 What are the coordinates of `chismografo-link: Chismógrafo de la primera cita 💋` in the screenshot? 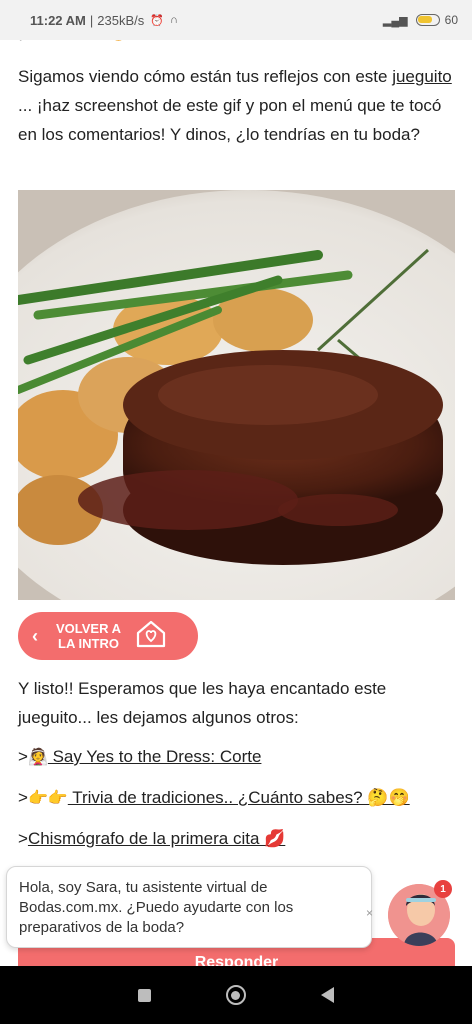 It's located at (156, 838).